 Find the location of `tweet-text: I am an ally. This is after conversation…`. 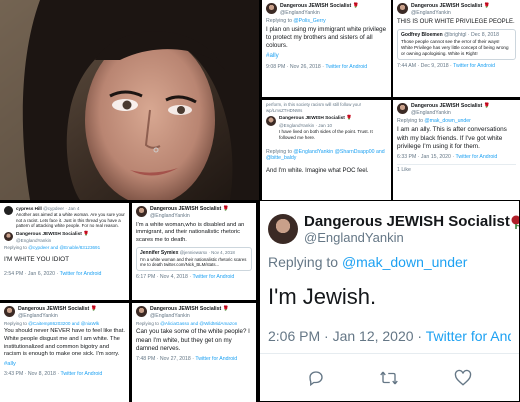

tweet-text: I am an ally. This is after conversation… is located at coordinates (452, 138).